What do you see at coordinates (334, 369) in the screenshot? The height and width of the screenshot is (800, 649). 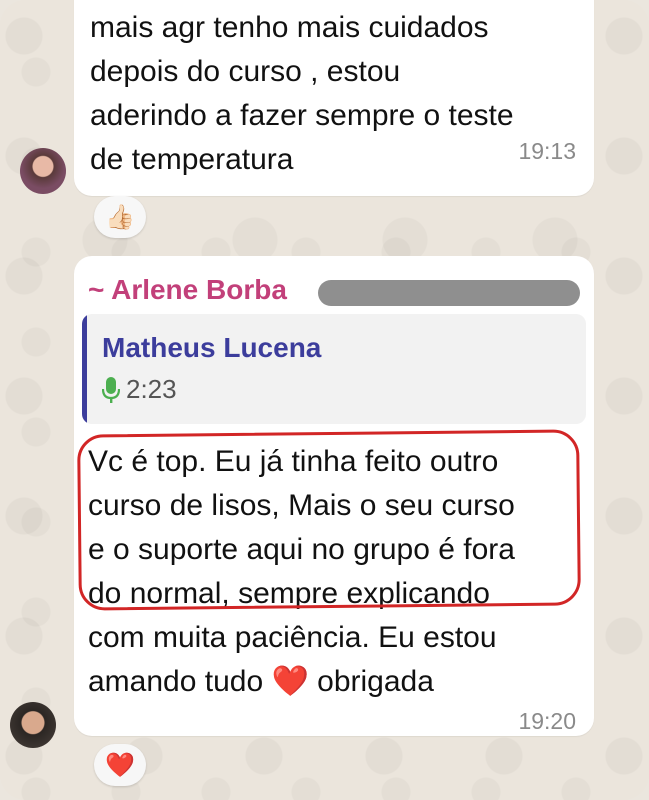 I see `quoted-message: Matheus Lucena 2:23` at bounding box center [334, 369].